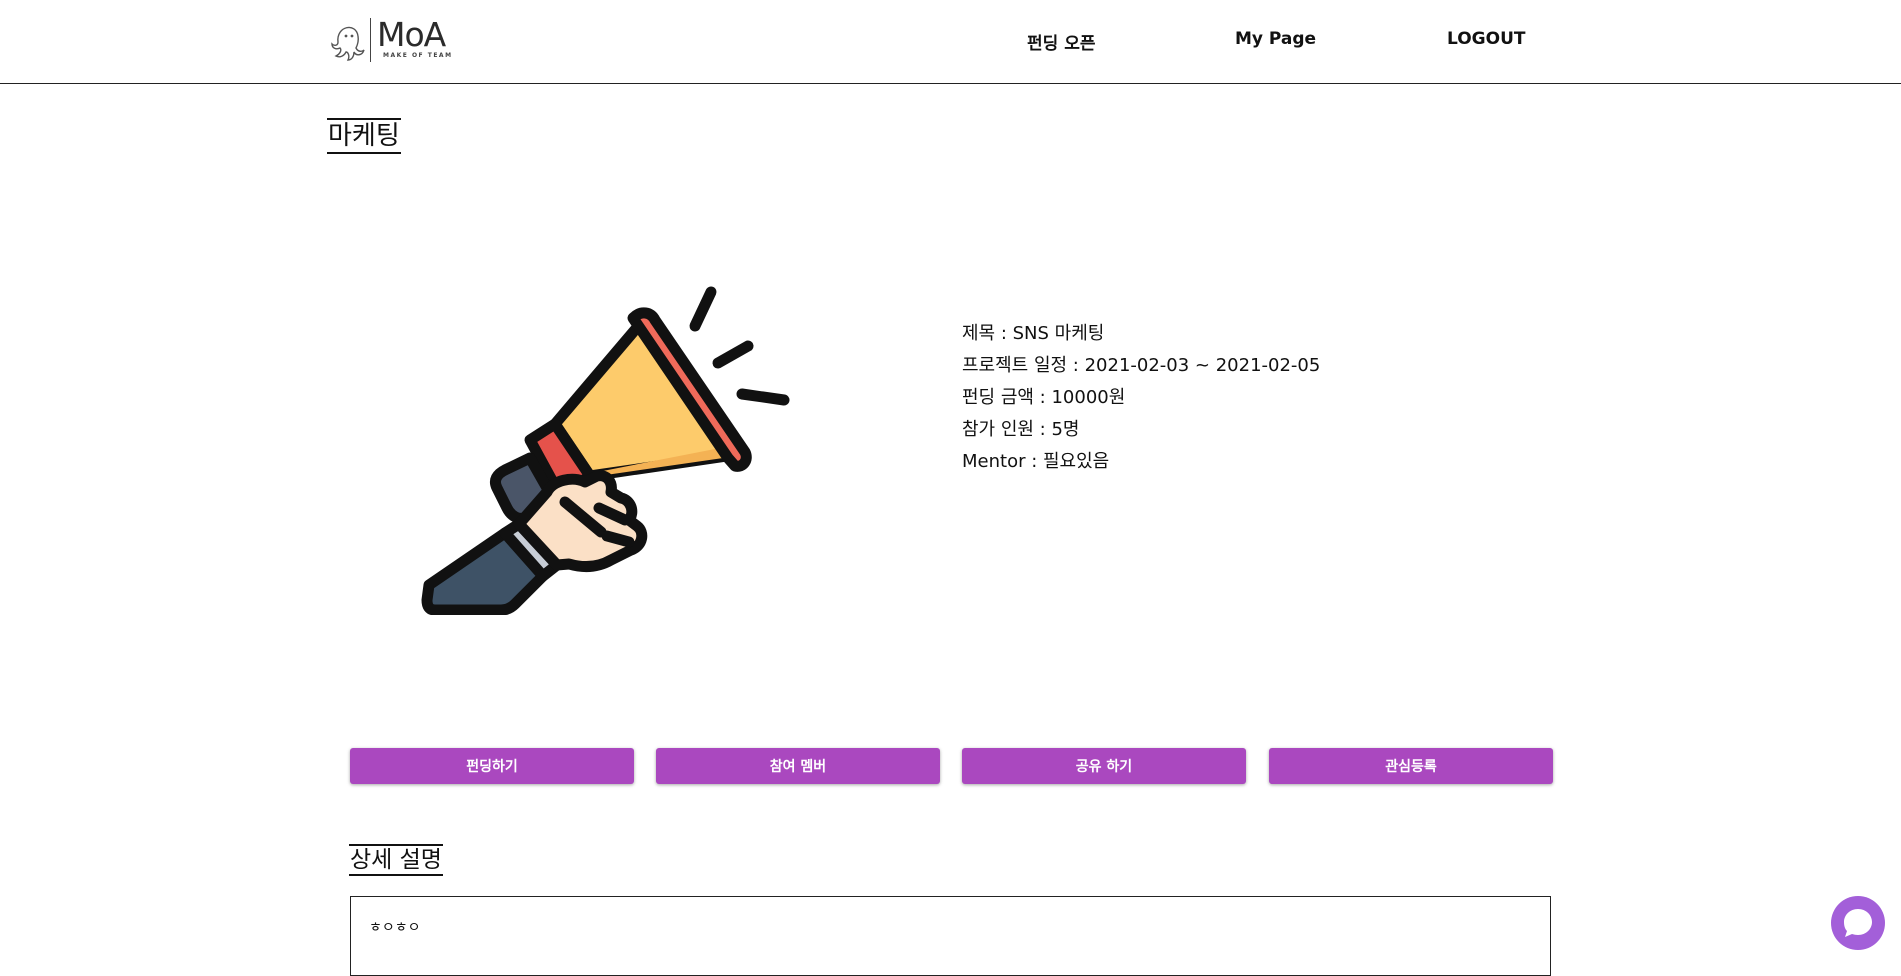 This screenshot has width=1901, height=976. I want to click on fund-button: 펀딩하기, so click(492, 766).